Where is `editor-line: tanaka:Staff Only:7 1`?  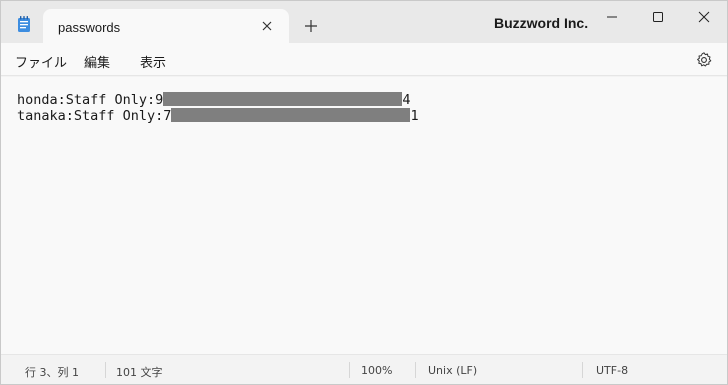
editor-line: tanaka:Staff Only:7 1 is located at coordinates (218, 116).